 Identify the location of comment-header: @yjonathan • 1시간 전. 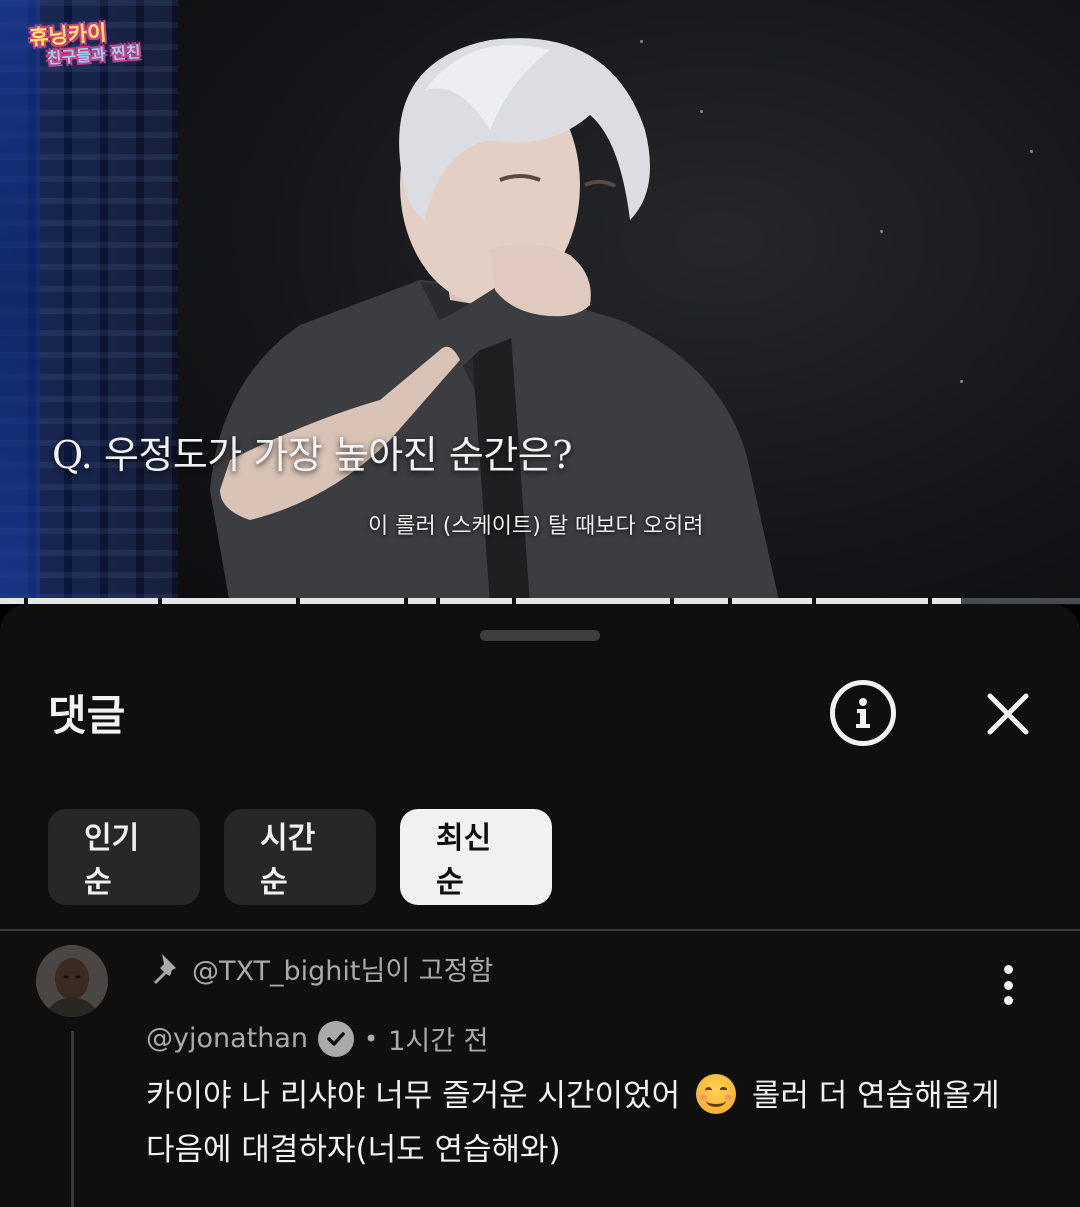
(317, 1038).